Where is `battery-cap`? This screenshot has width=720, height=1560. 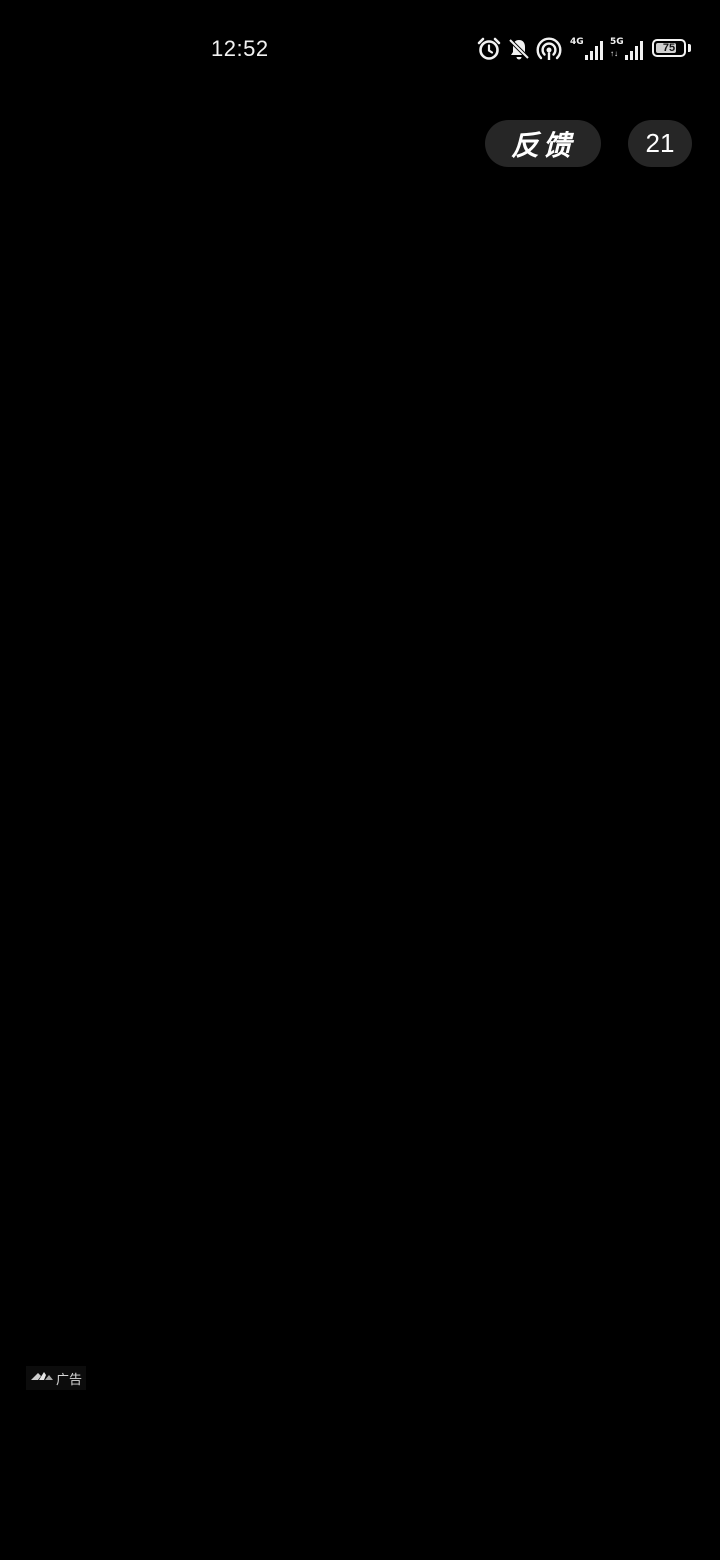
battery-cap is located at coordinates (689, 48).